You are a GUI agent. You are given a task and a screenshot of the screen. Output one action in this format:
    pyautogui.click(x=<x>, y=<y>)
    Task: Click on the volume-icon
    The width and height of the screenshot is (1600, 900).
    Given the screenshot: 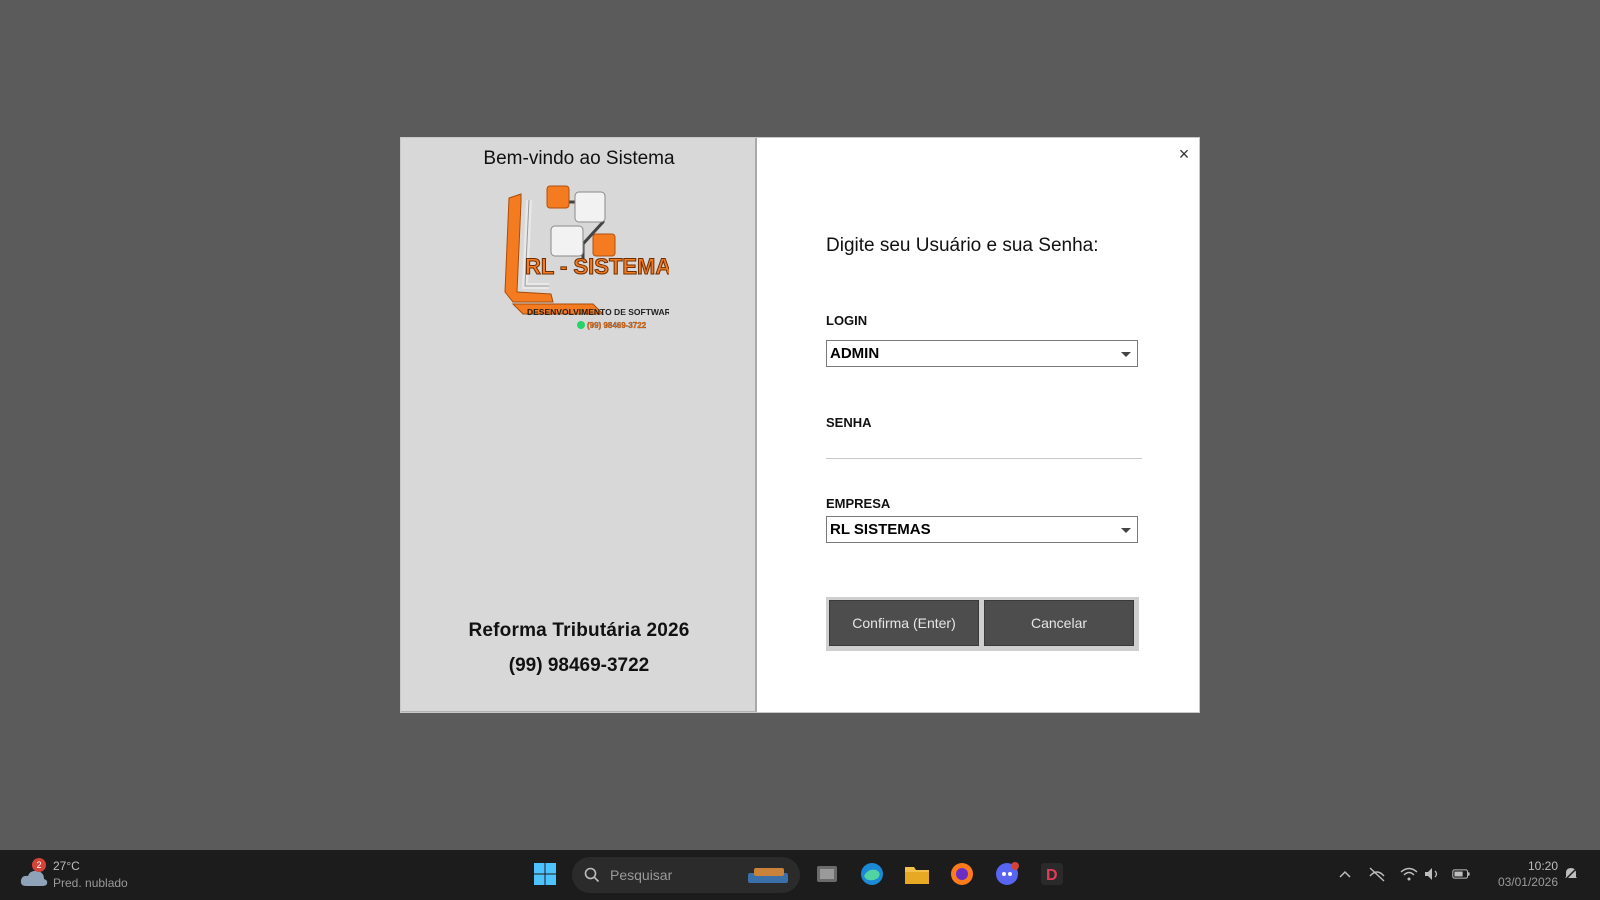 What is the action you would take?
    pyautogui.click(x=1433, y=874)
    